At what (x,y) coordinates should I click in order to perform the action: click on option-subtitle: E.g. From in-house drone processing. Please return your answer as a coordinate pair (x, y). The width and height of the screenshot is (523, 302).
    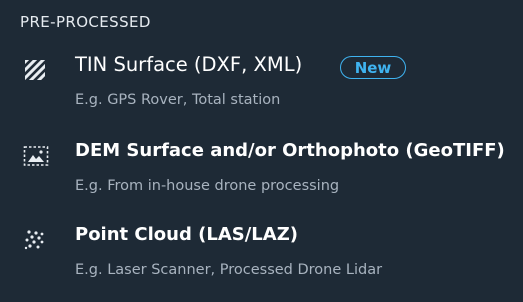
    Looking at the image, I should click on (207, 186).